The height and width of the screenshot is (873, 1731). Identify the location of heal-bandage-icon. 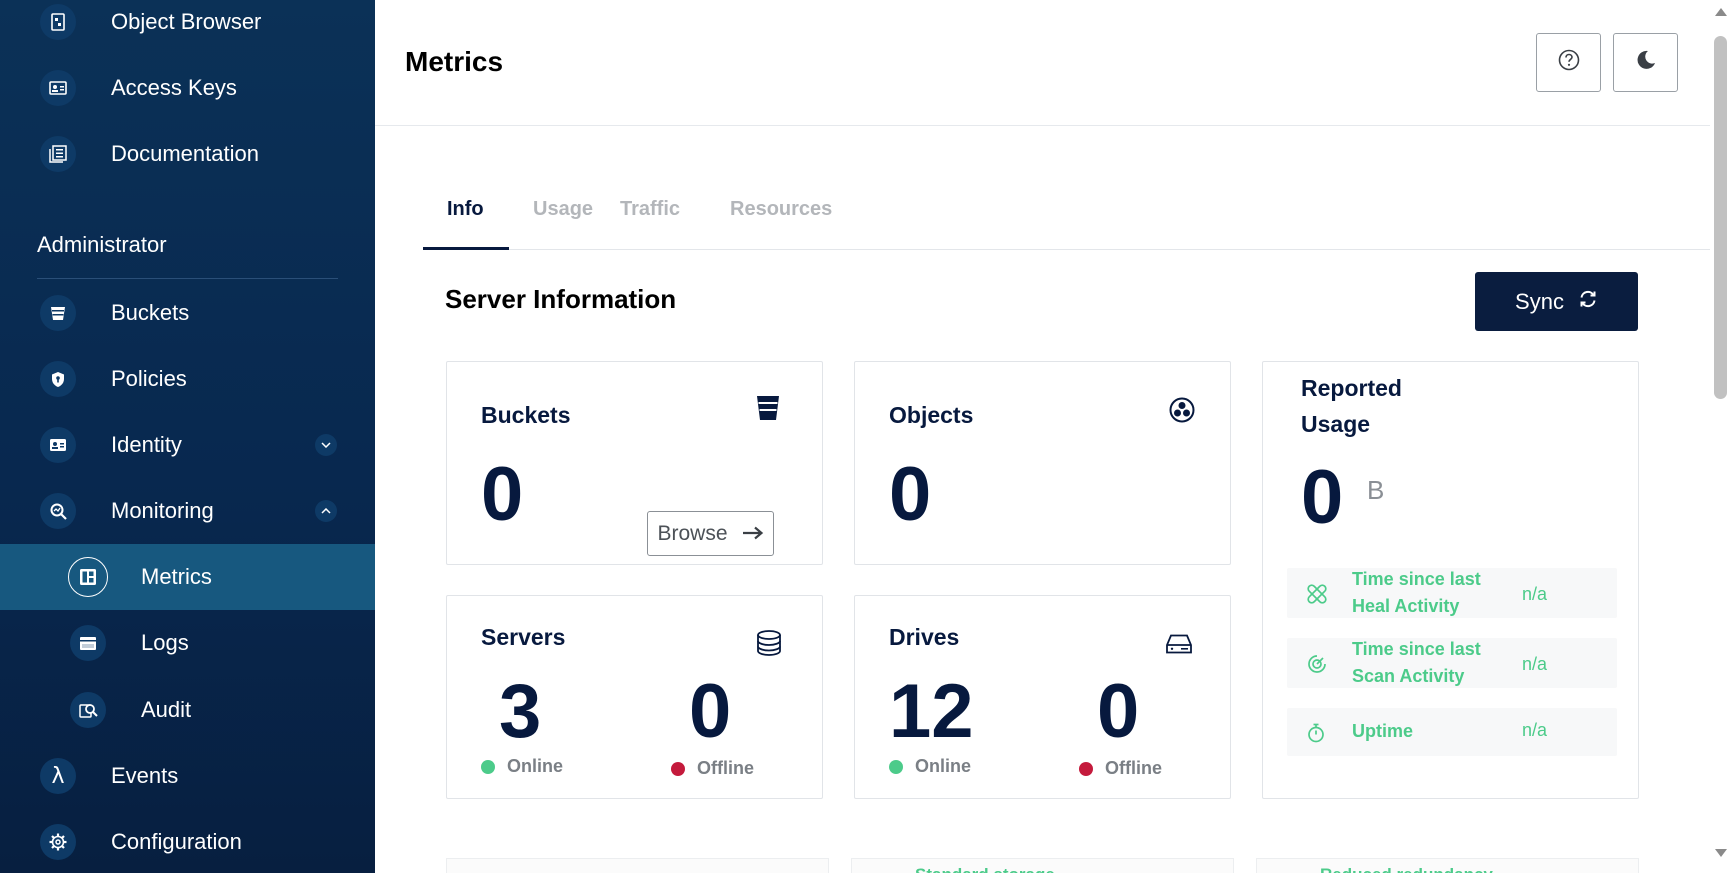
(1317, 596).